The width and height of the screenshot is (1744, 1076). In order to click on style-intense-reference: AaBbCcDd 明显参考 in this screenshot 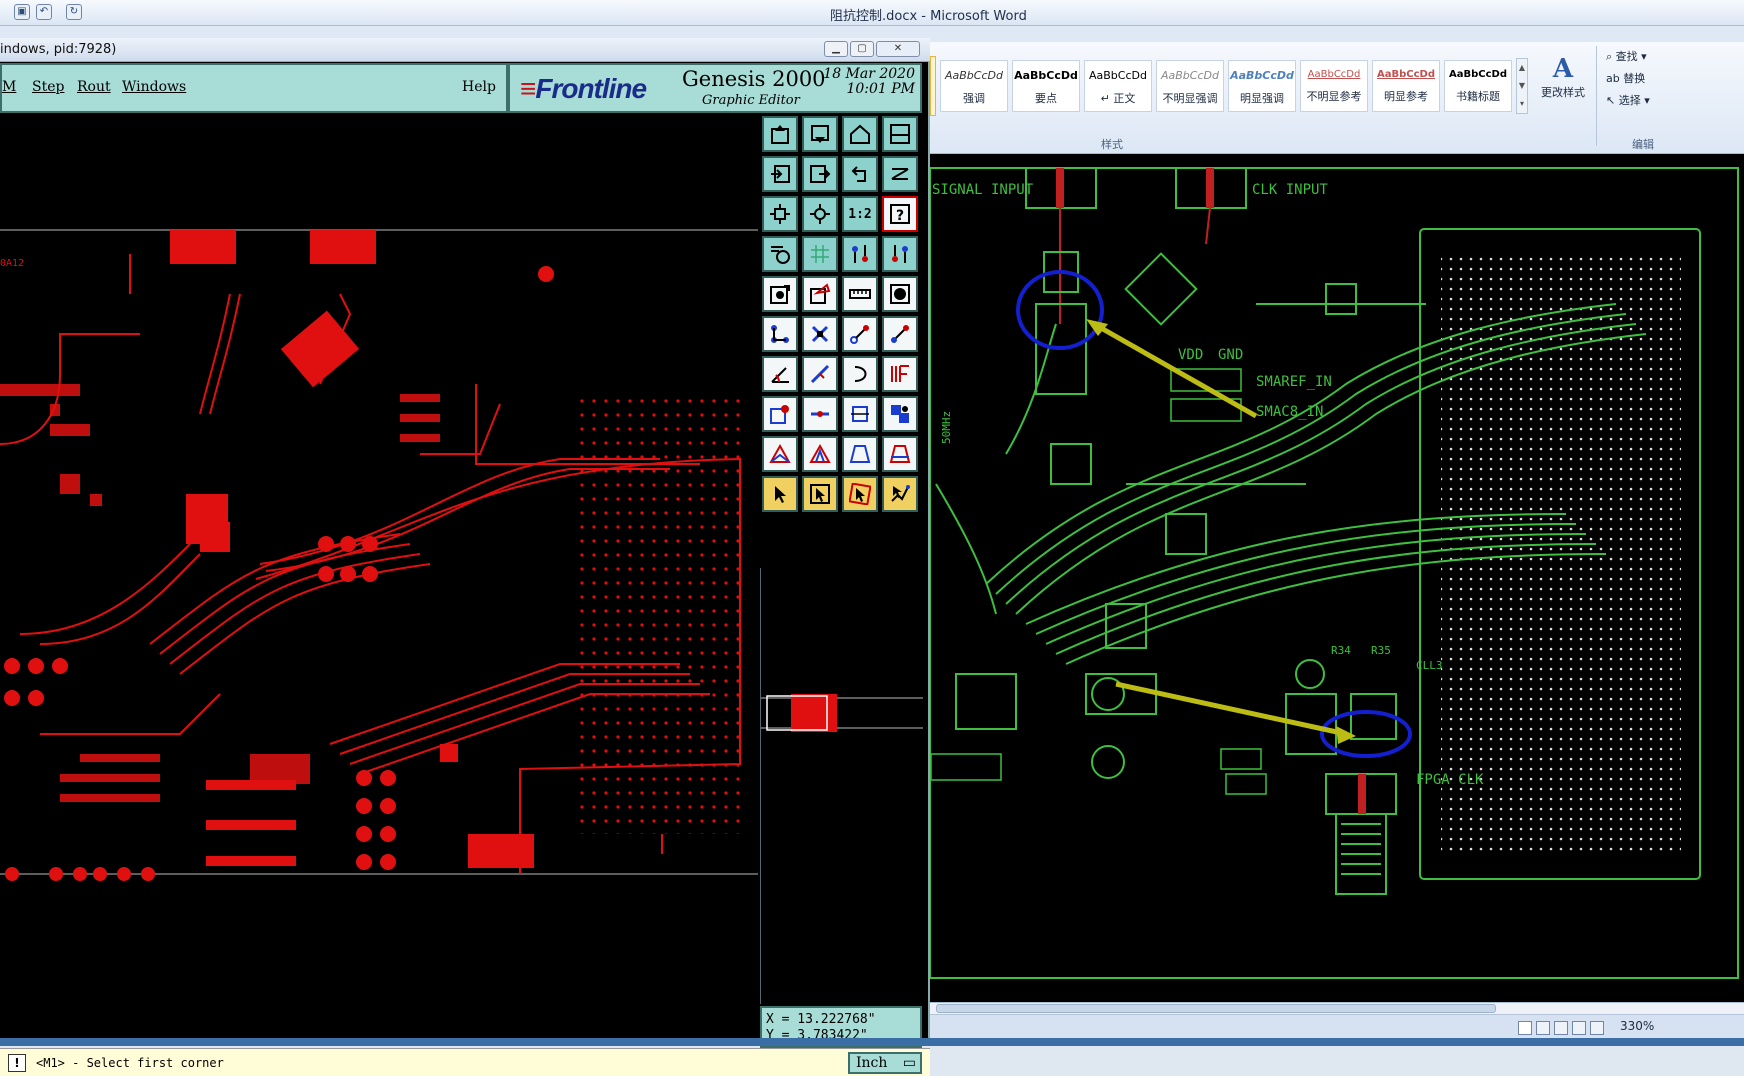, I will do `click(1406, 86)`.